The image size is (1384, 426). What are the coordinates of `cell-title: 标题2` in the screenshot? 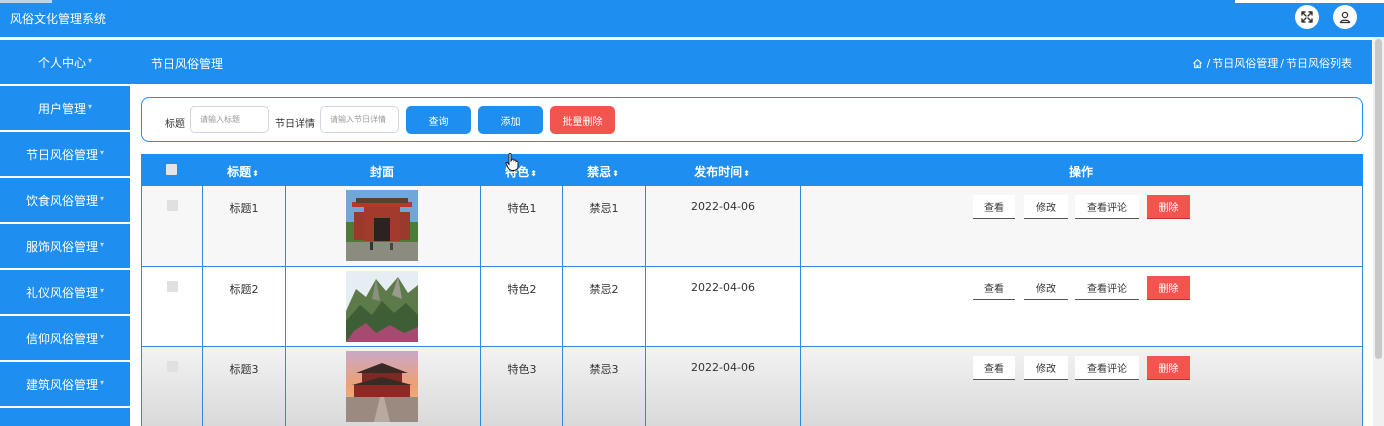 It's located at (244, 289).